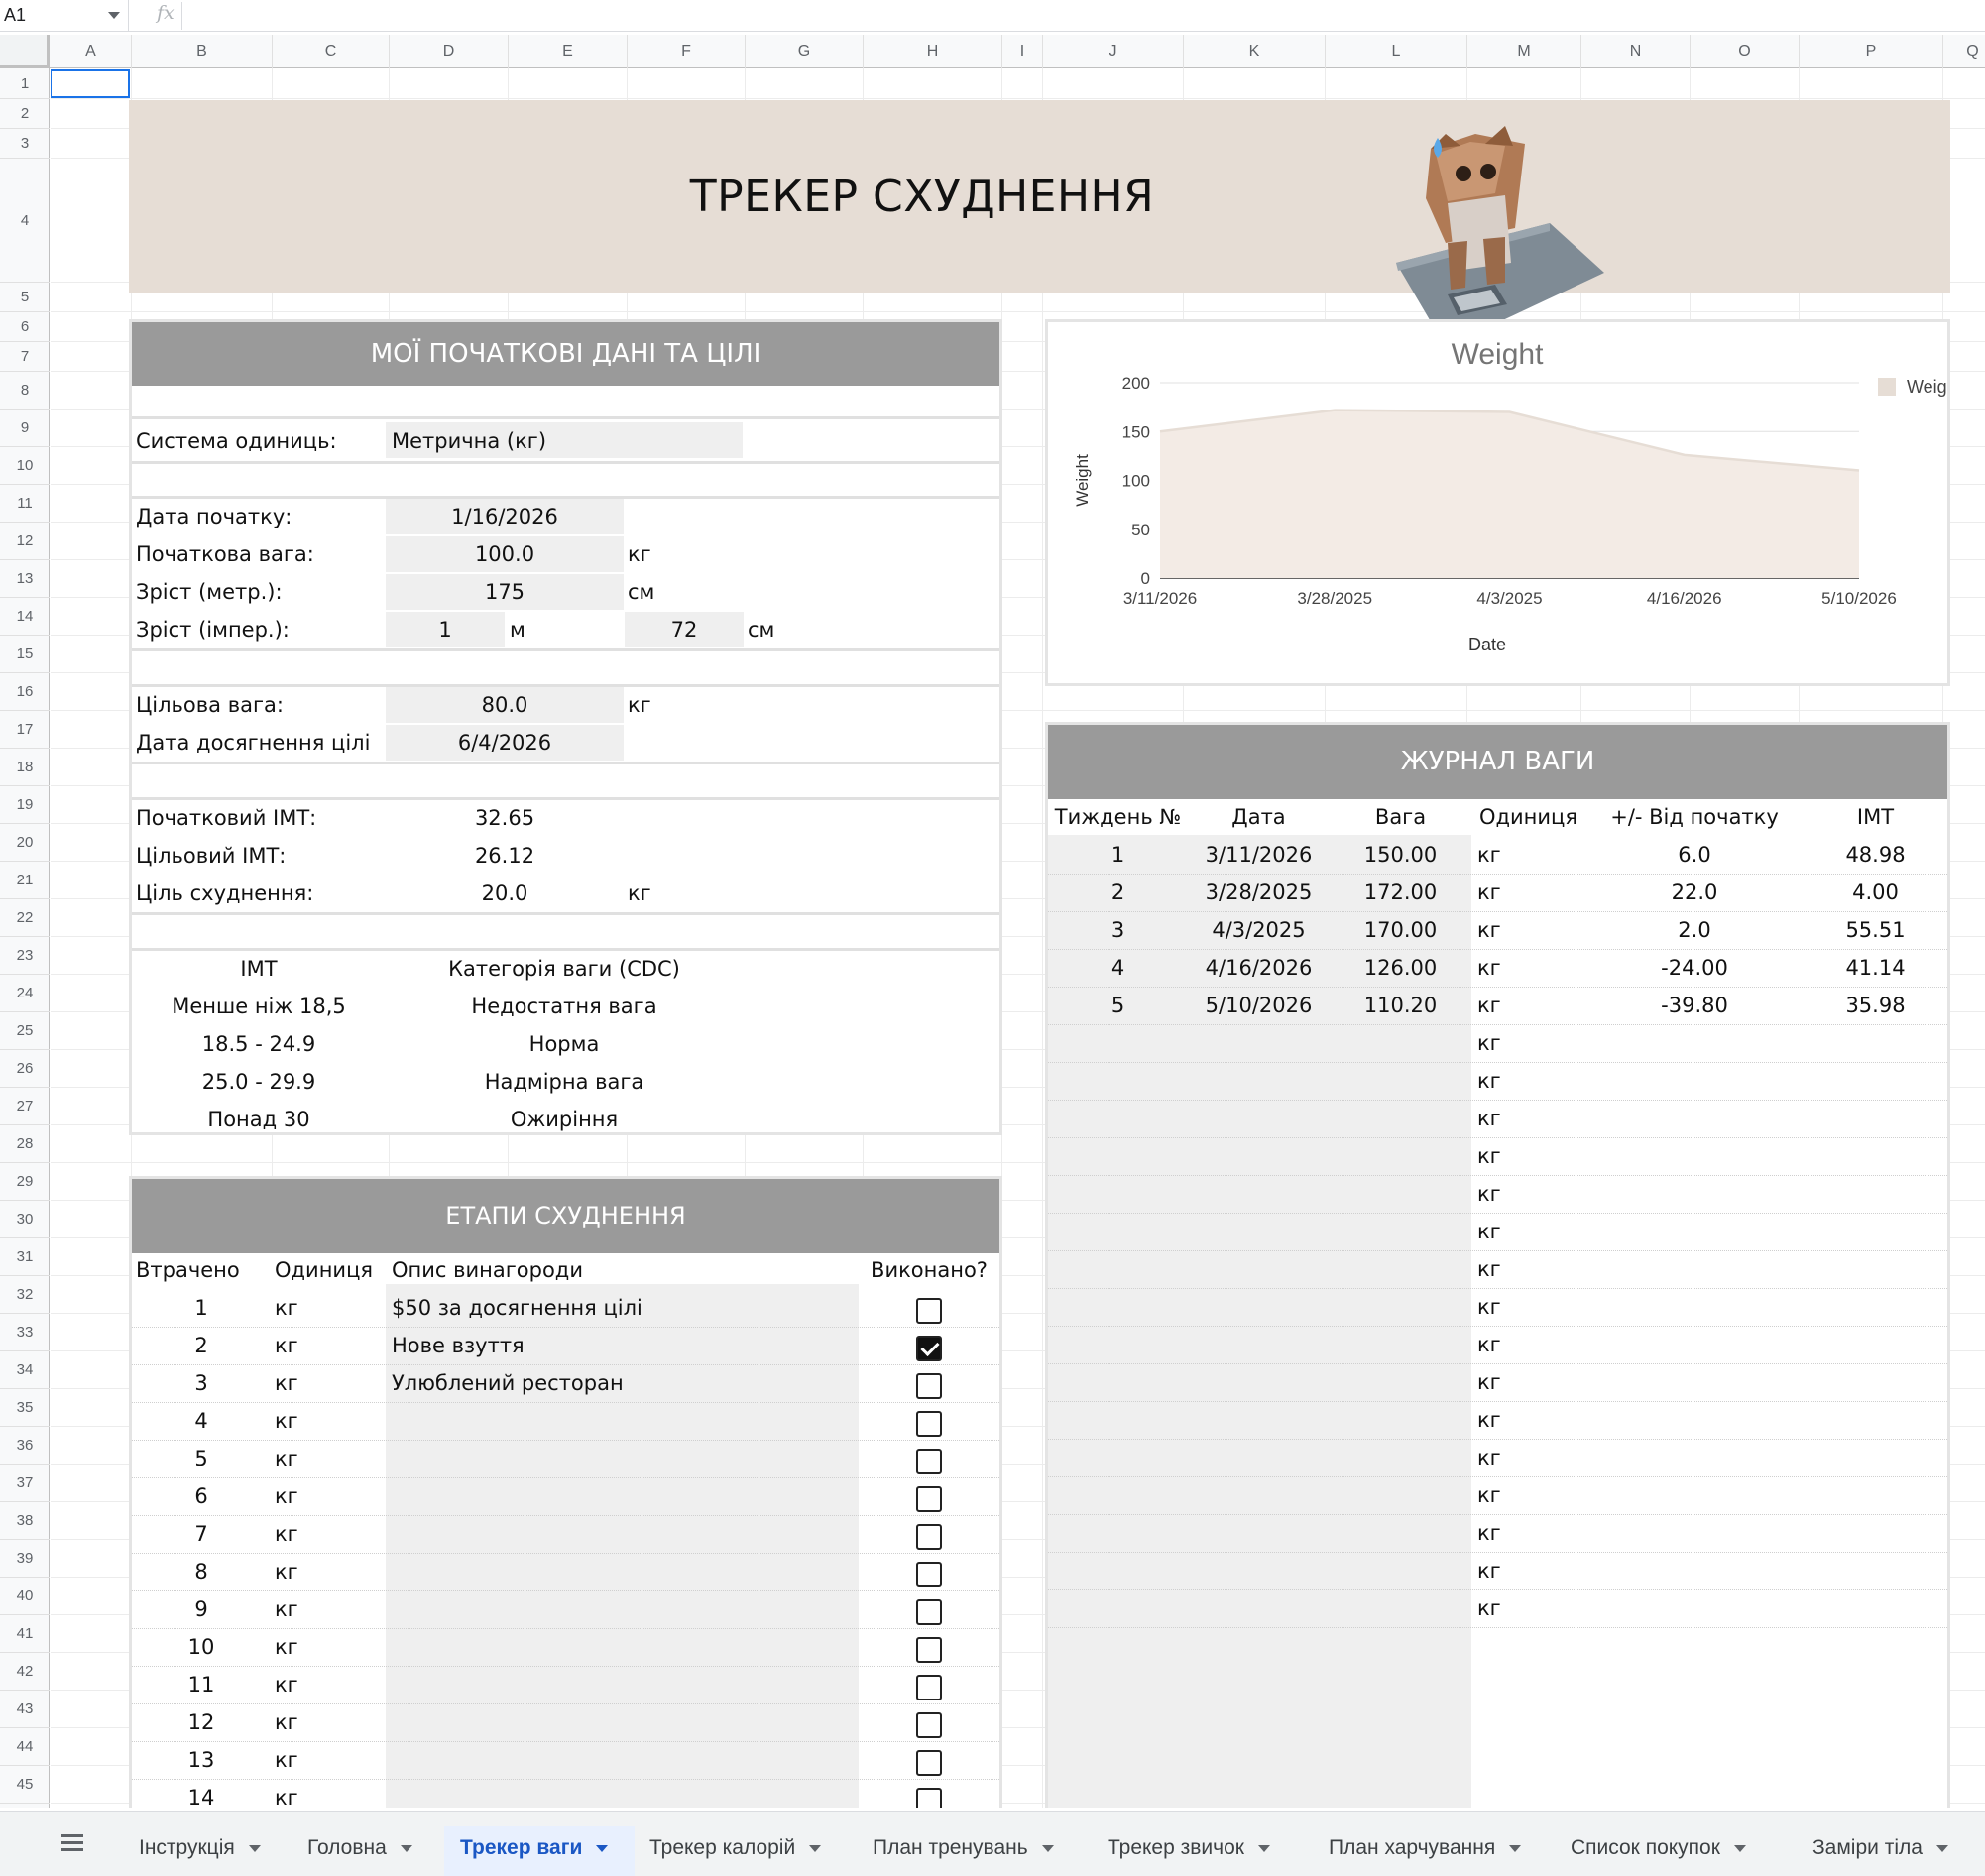  What do you see at coordinates (25, 327) in the screenshot?
I see `row-header-6: 6` at bounding box center [25, 327].